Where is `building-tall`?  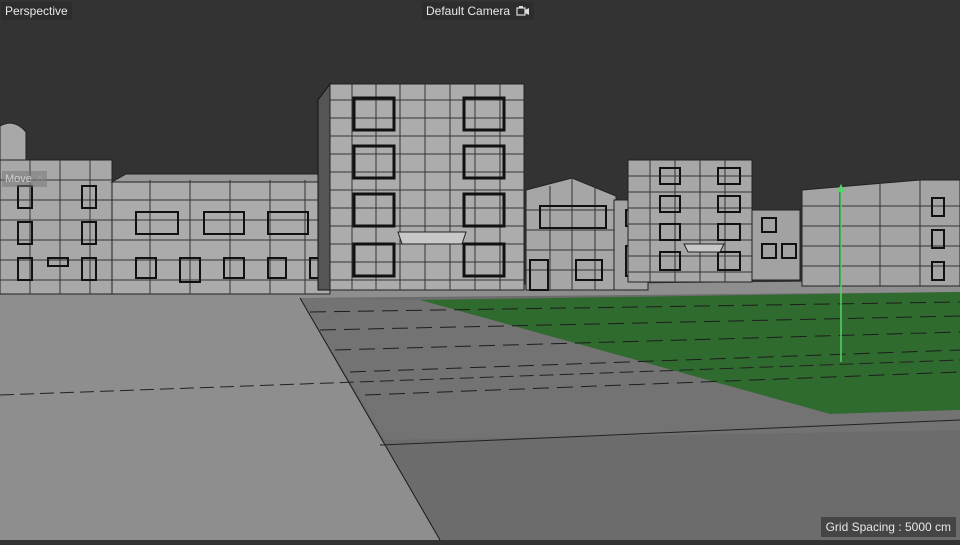
building-tall is located at coordinates (421, 186).